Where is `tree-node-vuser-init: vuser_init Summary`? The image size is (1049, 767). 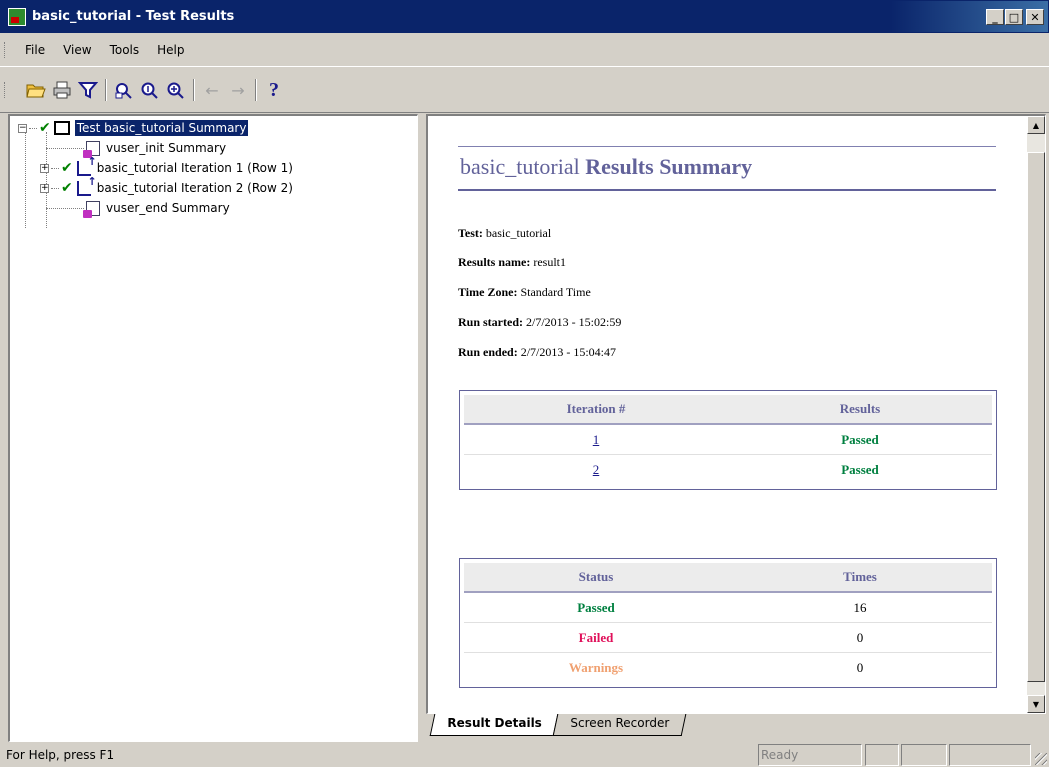 tree-node-vuser-init: vuser_init Summary is located at coordinates (136, 148).